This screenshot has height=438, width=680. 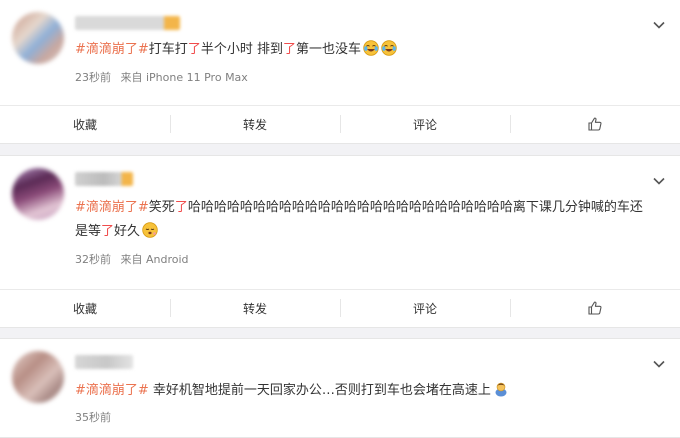 I want to click on post-meta: 35秒前, so click(x=96, y=417).